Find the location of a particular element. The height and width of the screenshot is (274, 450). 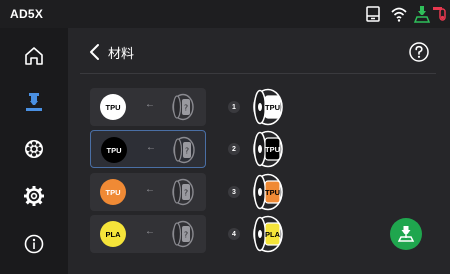

sidebar-item-material is located at coordinates (34, 149).